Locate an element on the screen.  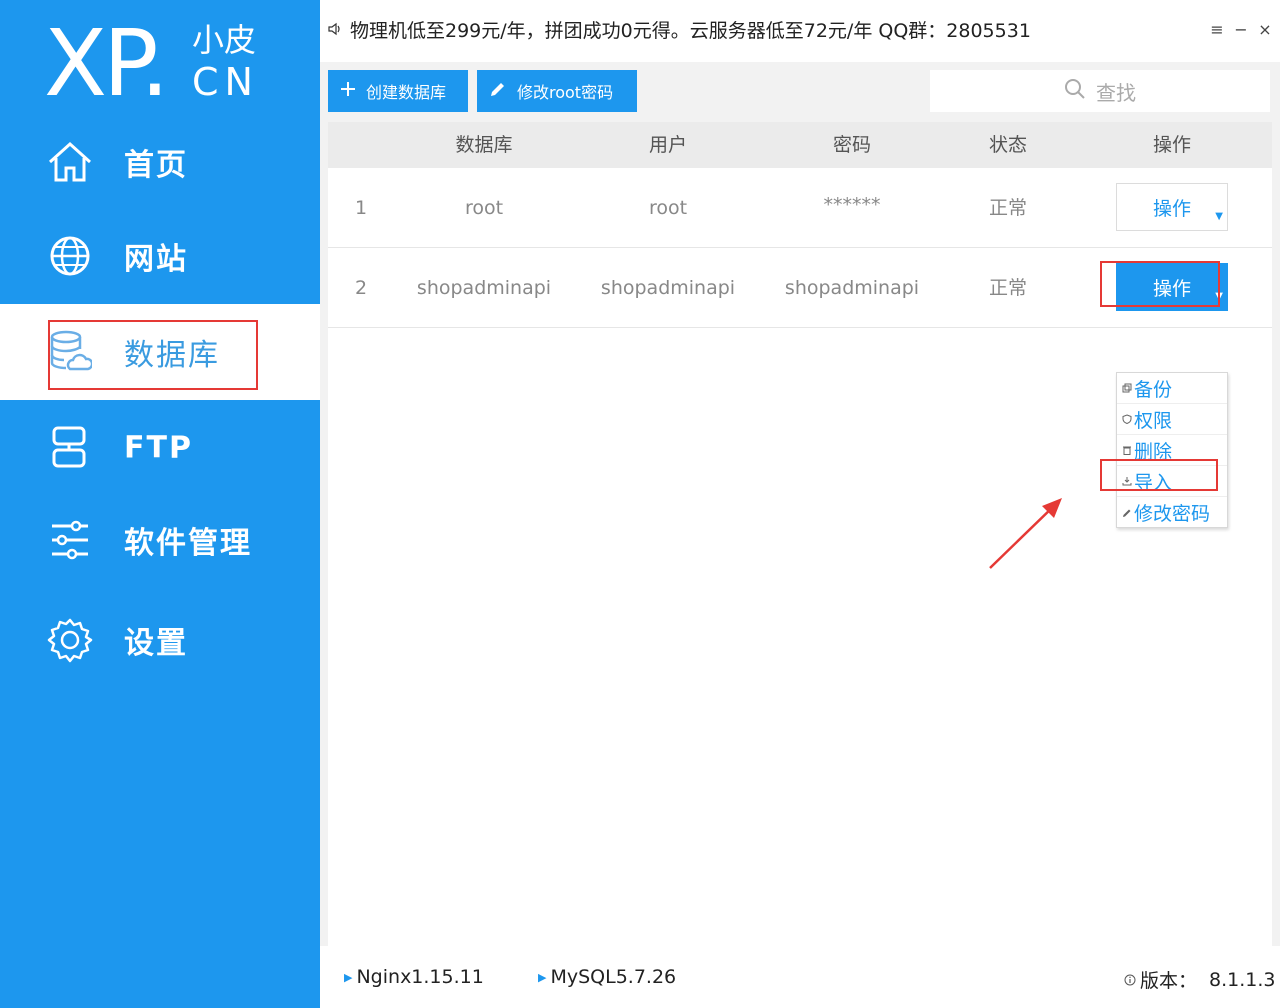
window-controls: ≡ − × is located at coordinates (1241, 29).